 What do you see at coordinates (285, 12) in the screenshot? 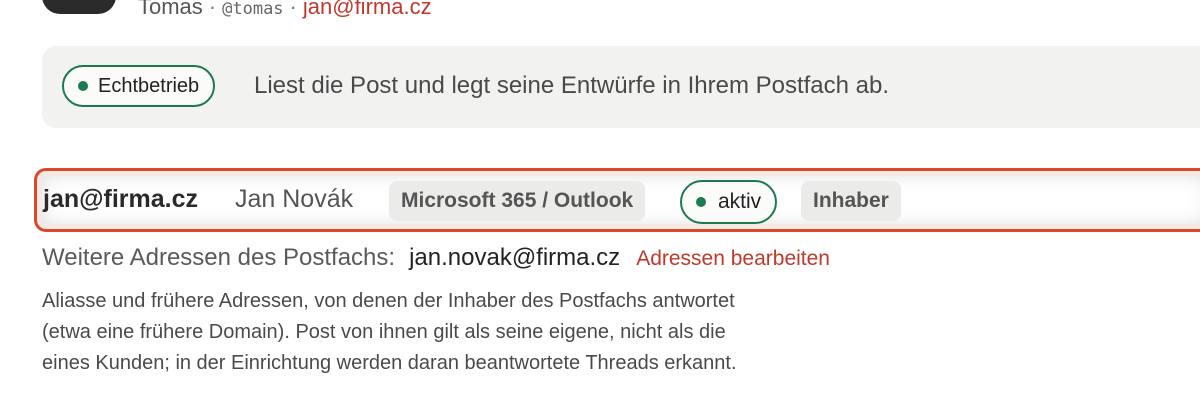
I see `profile-line: Tomas · @tomas · jan@firma.cz` at bounding box center [285, 12].